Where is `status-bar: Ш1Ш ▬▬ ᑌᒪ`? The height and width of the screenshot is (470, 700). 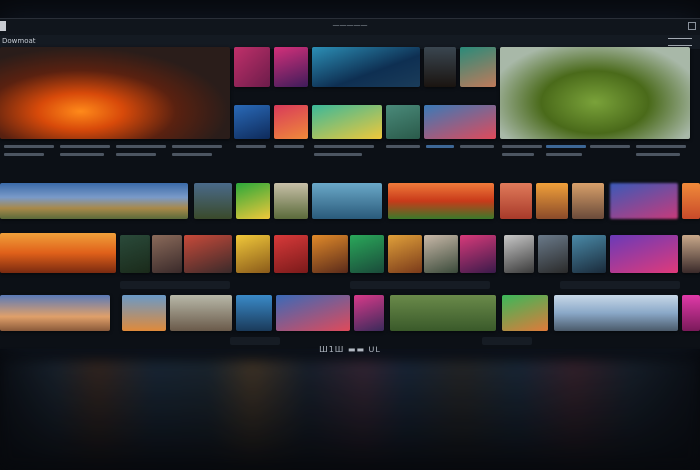 status-bar: Ш1Ш ▬▬ ᑌᒪ is located at coordinates (350, 350).